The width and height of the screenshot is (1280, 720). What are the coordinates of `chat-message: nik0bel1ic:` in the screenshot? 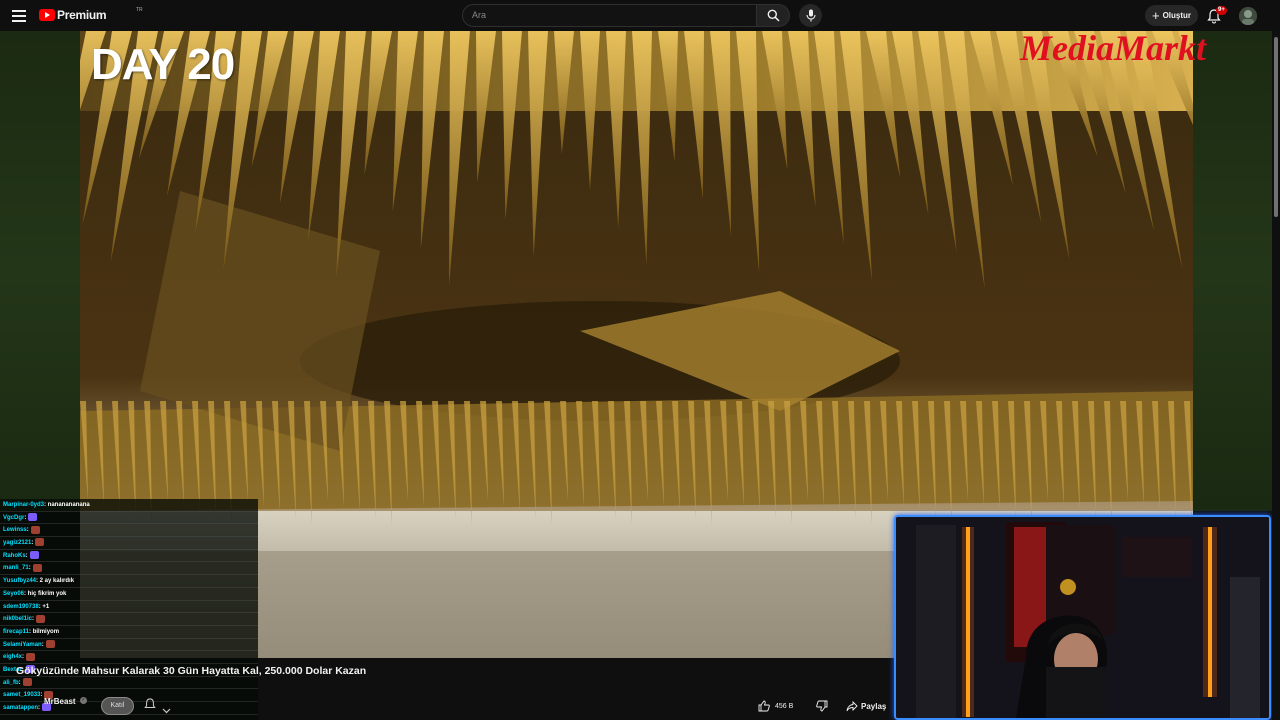 It's located at (129, 619).